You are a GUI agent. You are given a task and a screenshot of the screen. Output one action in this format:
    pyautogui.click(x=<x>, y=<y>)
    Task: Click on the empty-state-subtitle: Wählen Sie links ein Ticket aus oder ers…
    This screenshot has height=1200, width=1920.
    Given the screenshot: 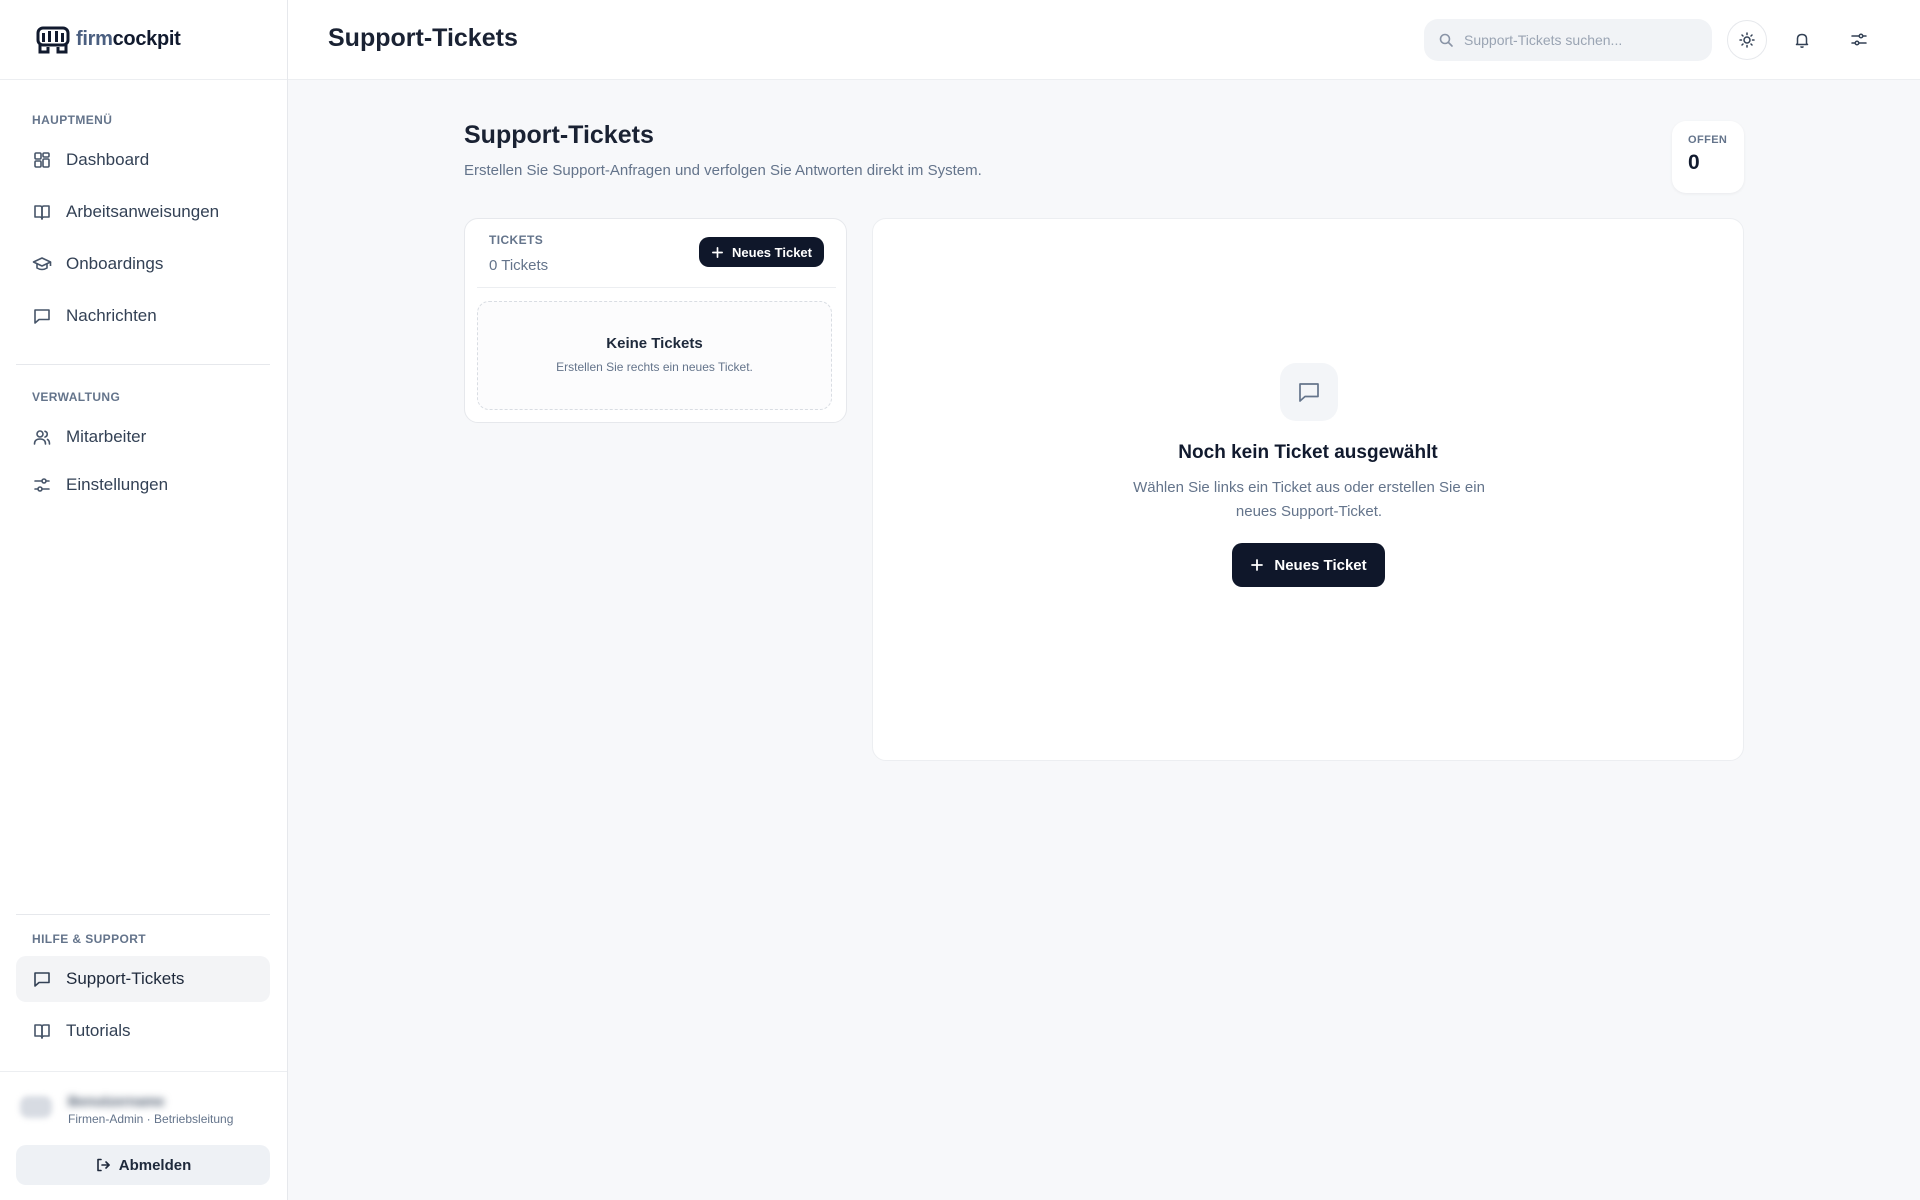 What is the action you would take?
    pyautogui.click(x=1309, y=499)
    